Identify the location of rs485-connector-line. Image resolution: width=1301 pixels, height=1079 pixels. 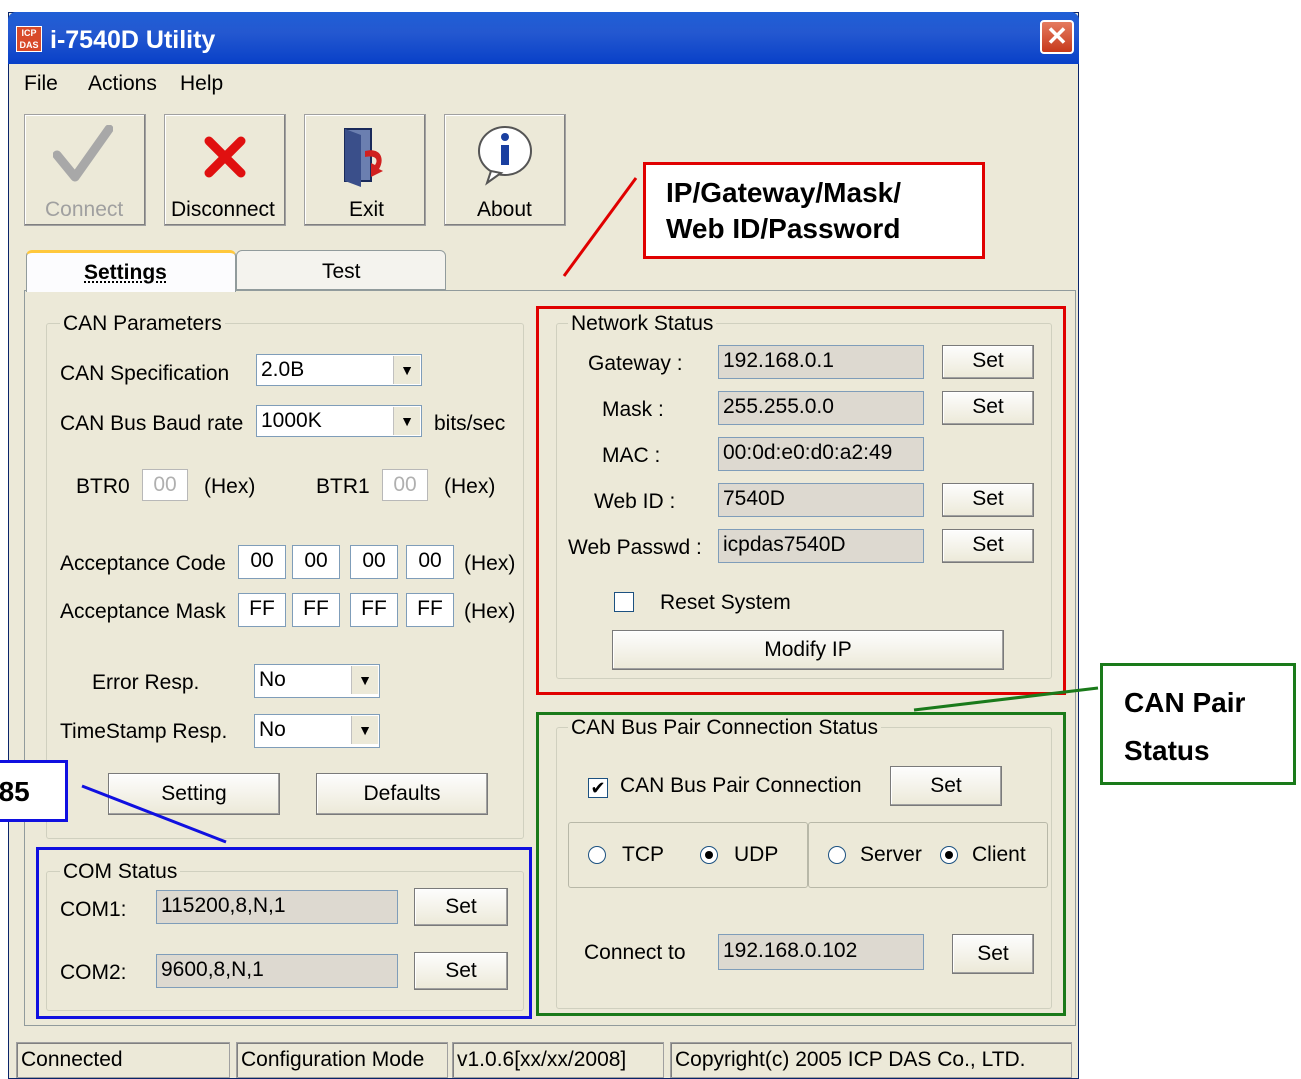
(154, 814).